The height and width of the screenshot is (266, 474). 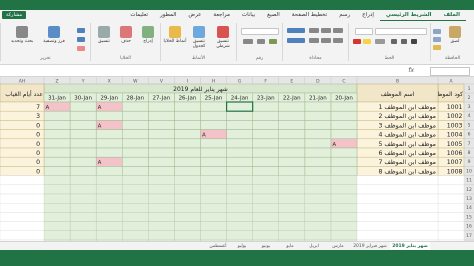 I want to click on tab-insert: إدراج, so click(x=368, y=15).